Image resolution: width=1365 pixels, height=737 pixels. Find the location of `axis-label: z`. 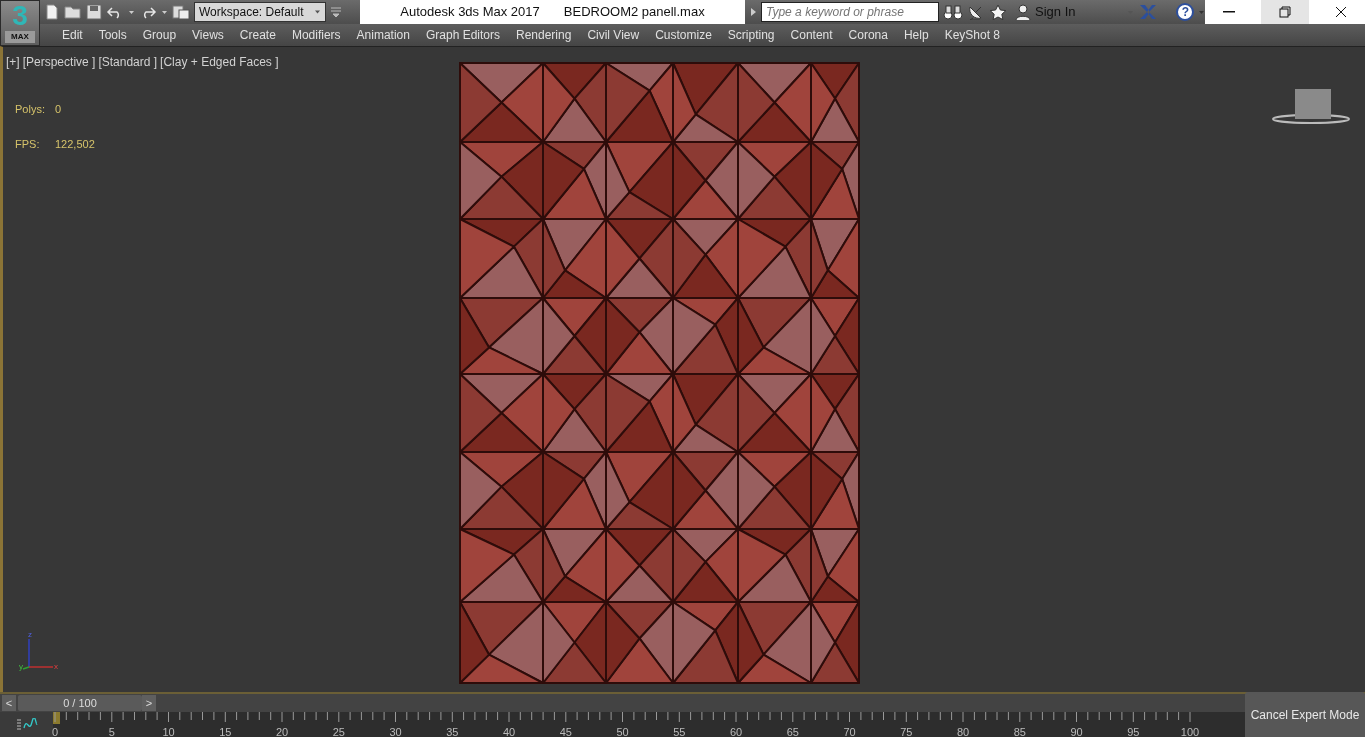

axis-label: z is located at coordinates (30, 634).